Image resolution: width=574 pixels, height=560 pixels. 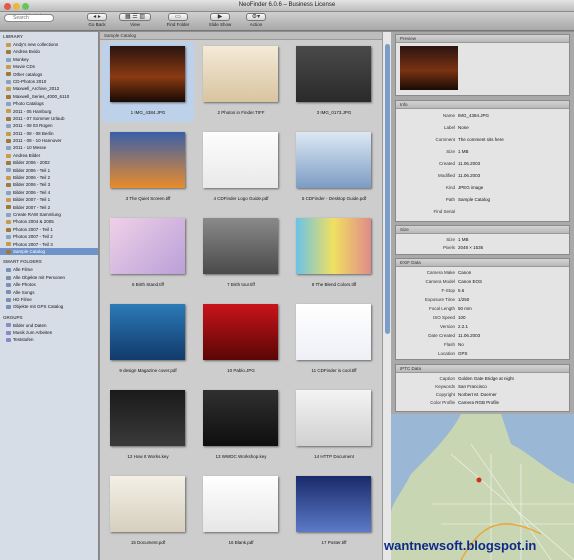 What do you see at coordinates (49, 133) in the screenshot?
I see `library-item: 2011 - 08 - 08 Berlin` at bounding box center [49, 133].